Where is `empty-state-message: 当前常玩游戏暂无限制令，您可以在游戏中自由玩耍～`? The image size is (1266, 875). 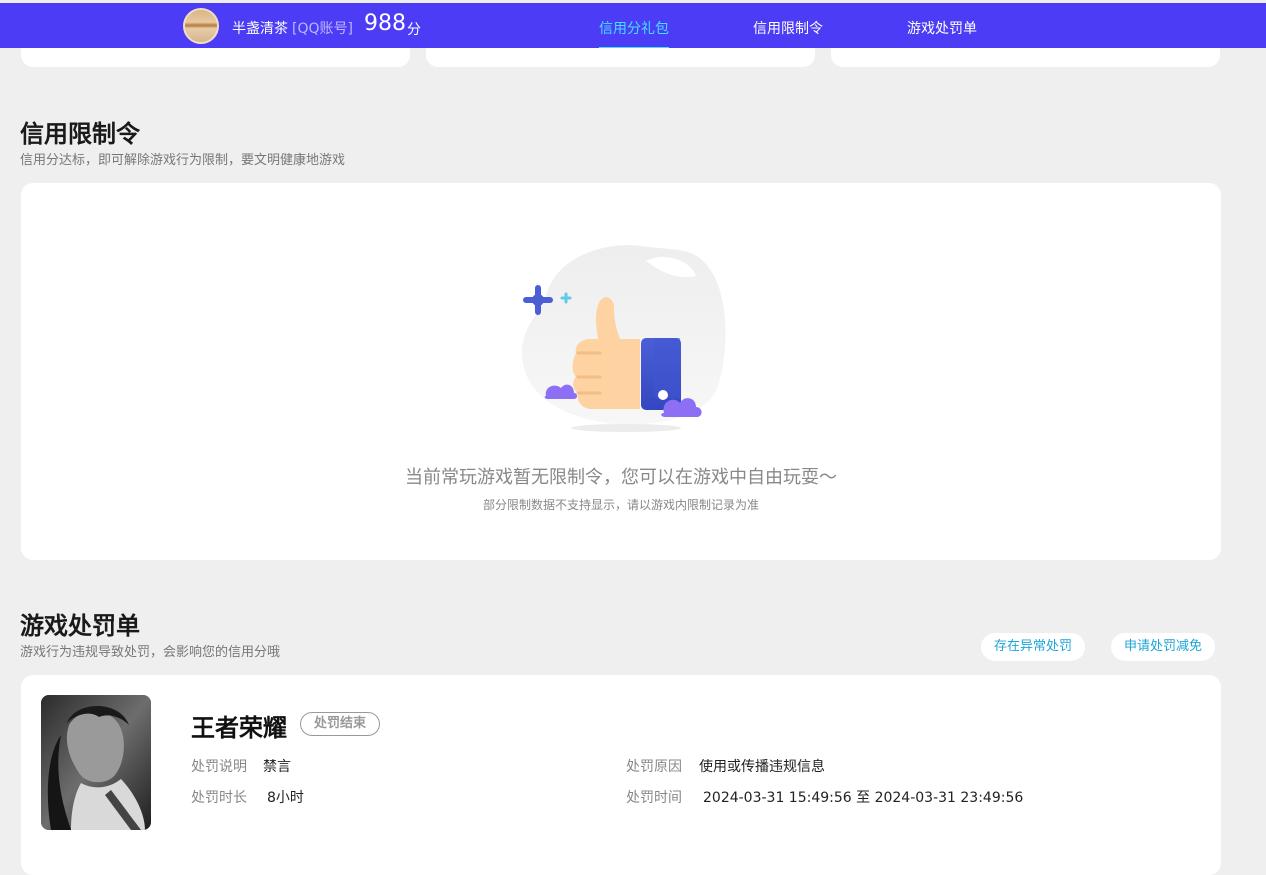 empty-state-message: 当前常玩游戏暂无限制令，您可以在游戏中自由玩耍～ is located at coordinates (621, 477).